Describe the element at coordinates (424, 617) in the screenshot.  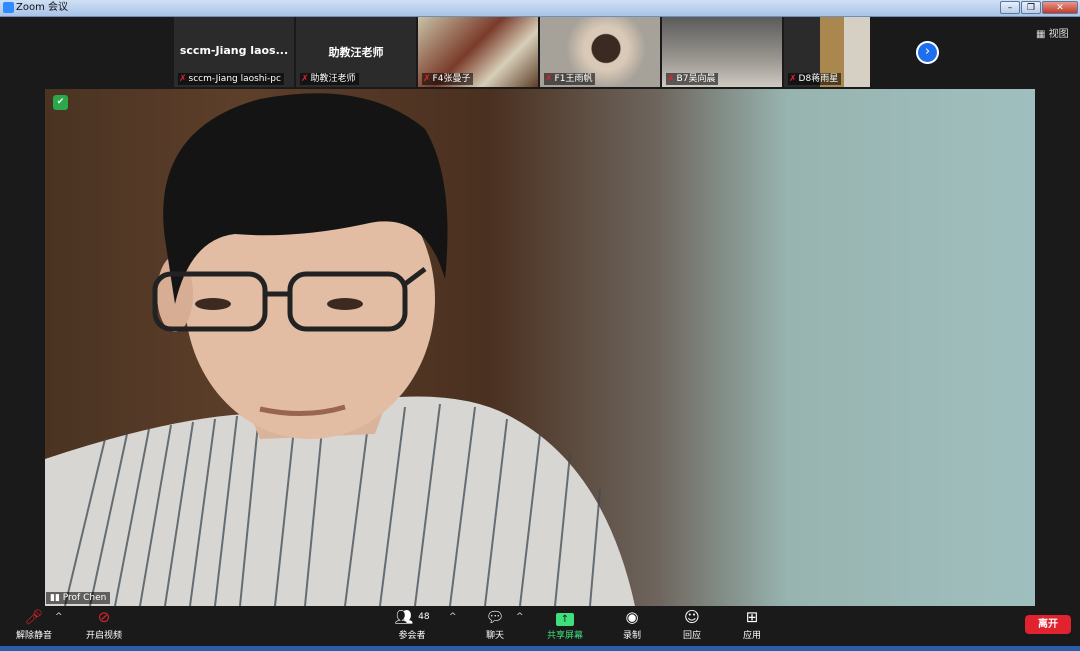
I see `participant-count: 48` at that location.